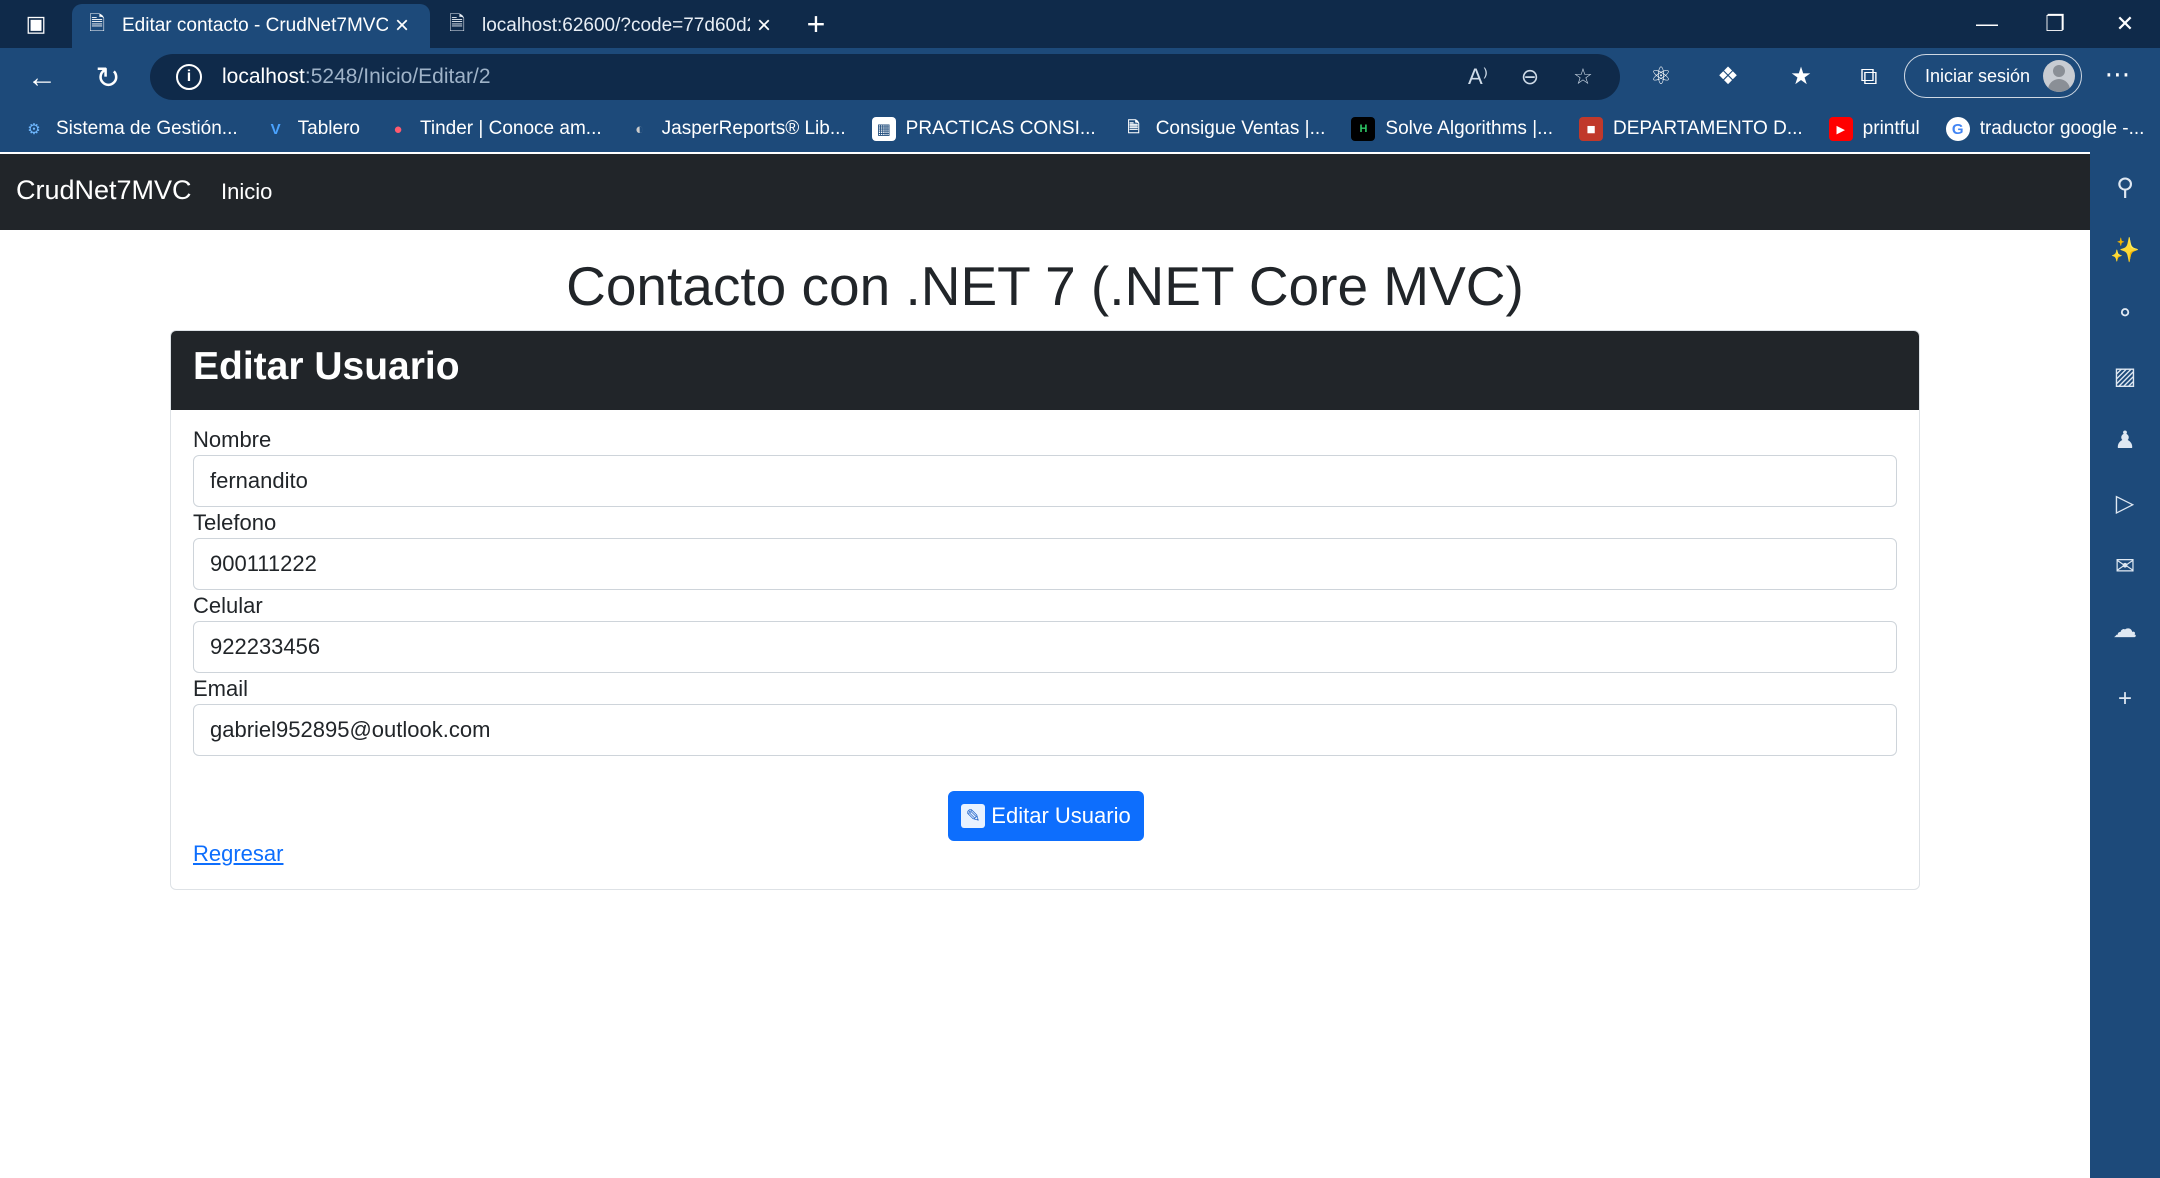 The width and height of the screenshot is (2160, 1178). What do you see at coordinates (2125, 377) in the screenshot?
I see `briefcase-icon: ▨` at bounding box center [2125, 377].